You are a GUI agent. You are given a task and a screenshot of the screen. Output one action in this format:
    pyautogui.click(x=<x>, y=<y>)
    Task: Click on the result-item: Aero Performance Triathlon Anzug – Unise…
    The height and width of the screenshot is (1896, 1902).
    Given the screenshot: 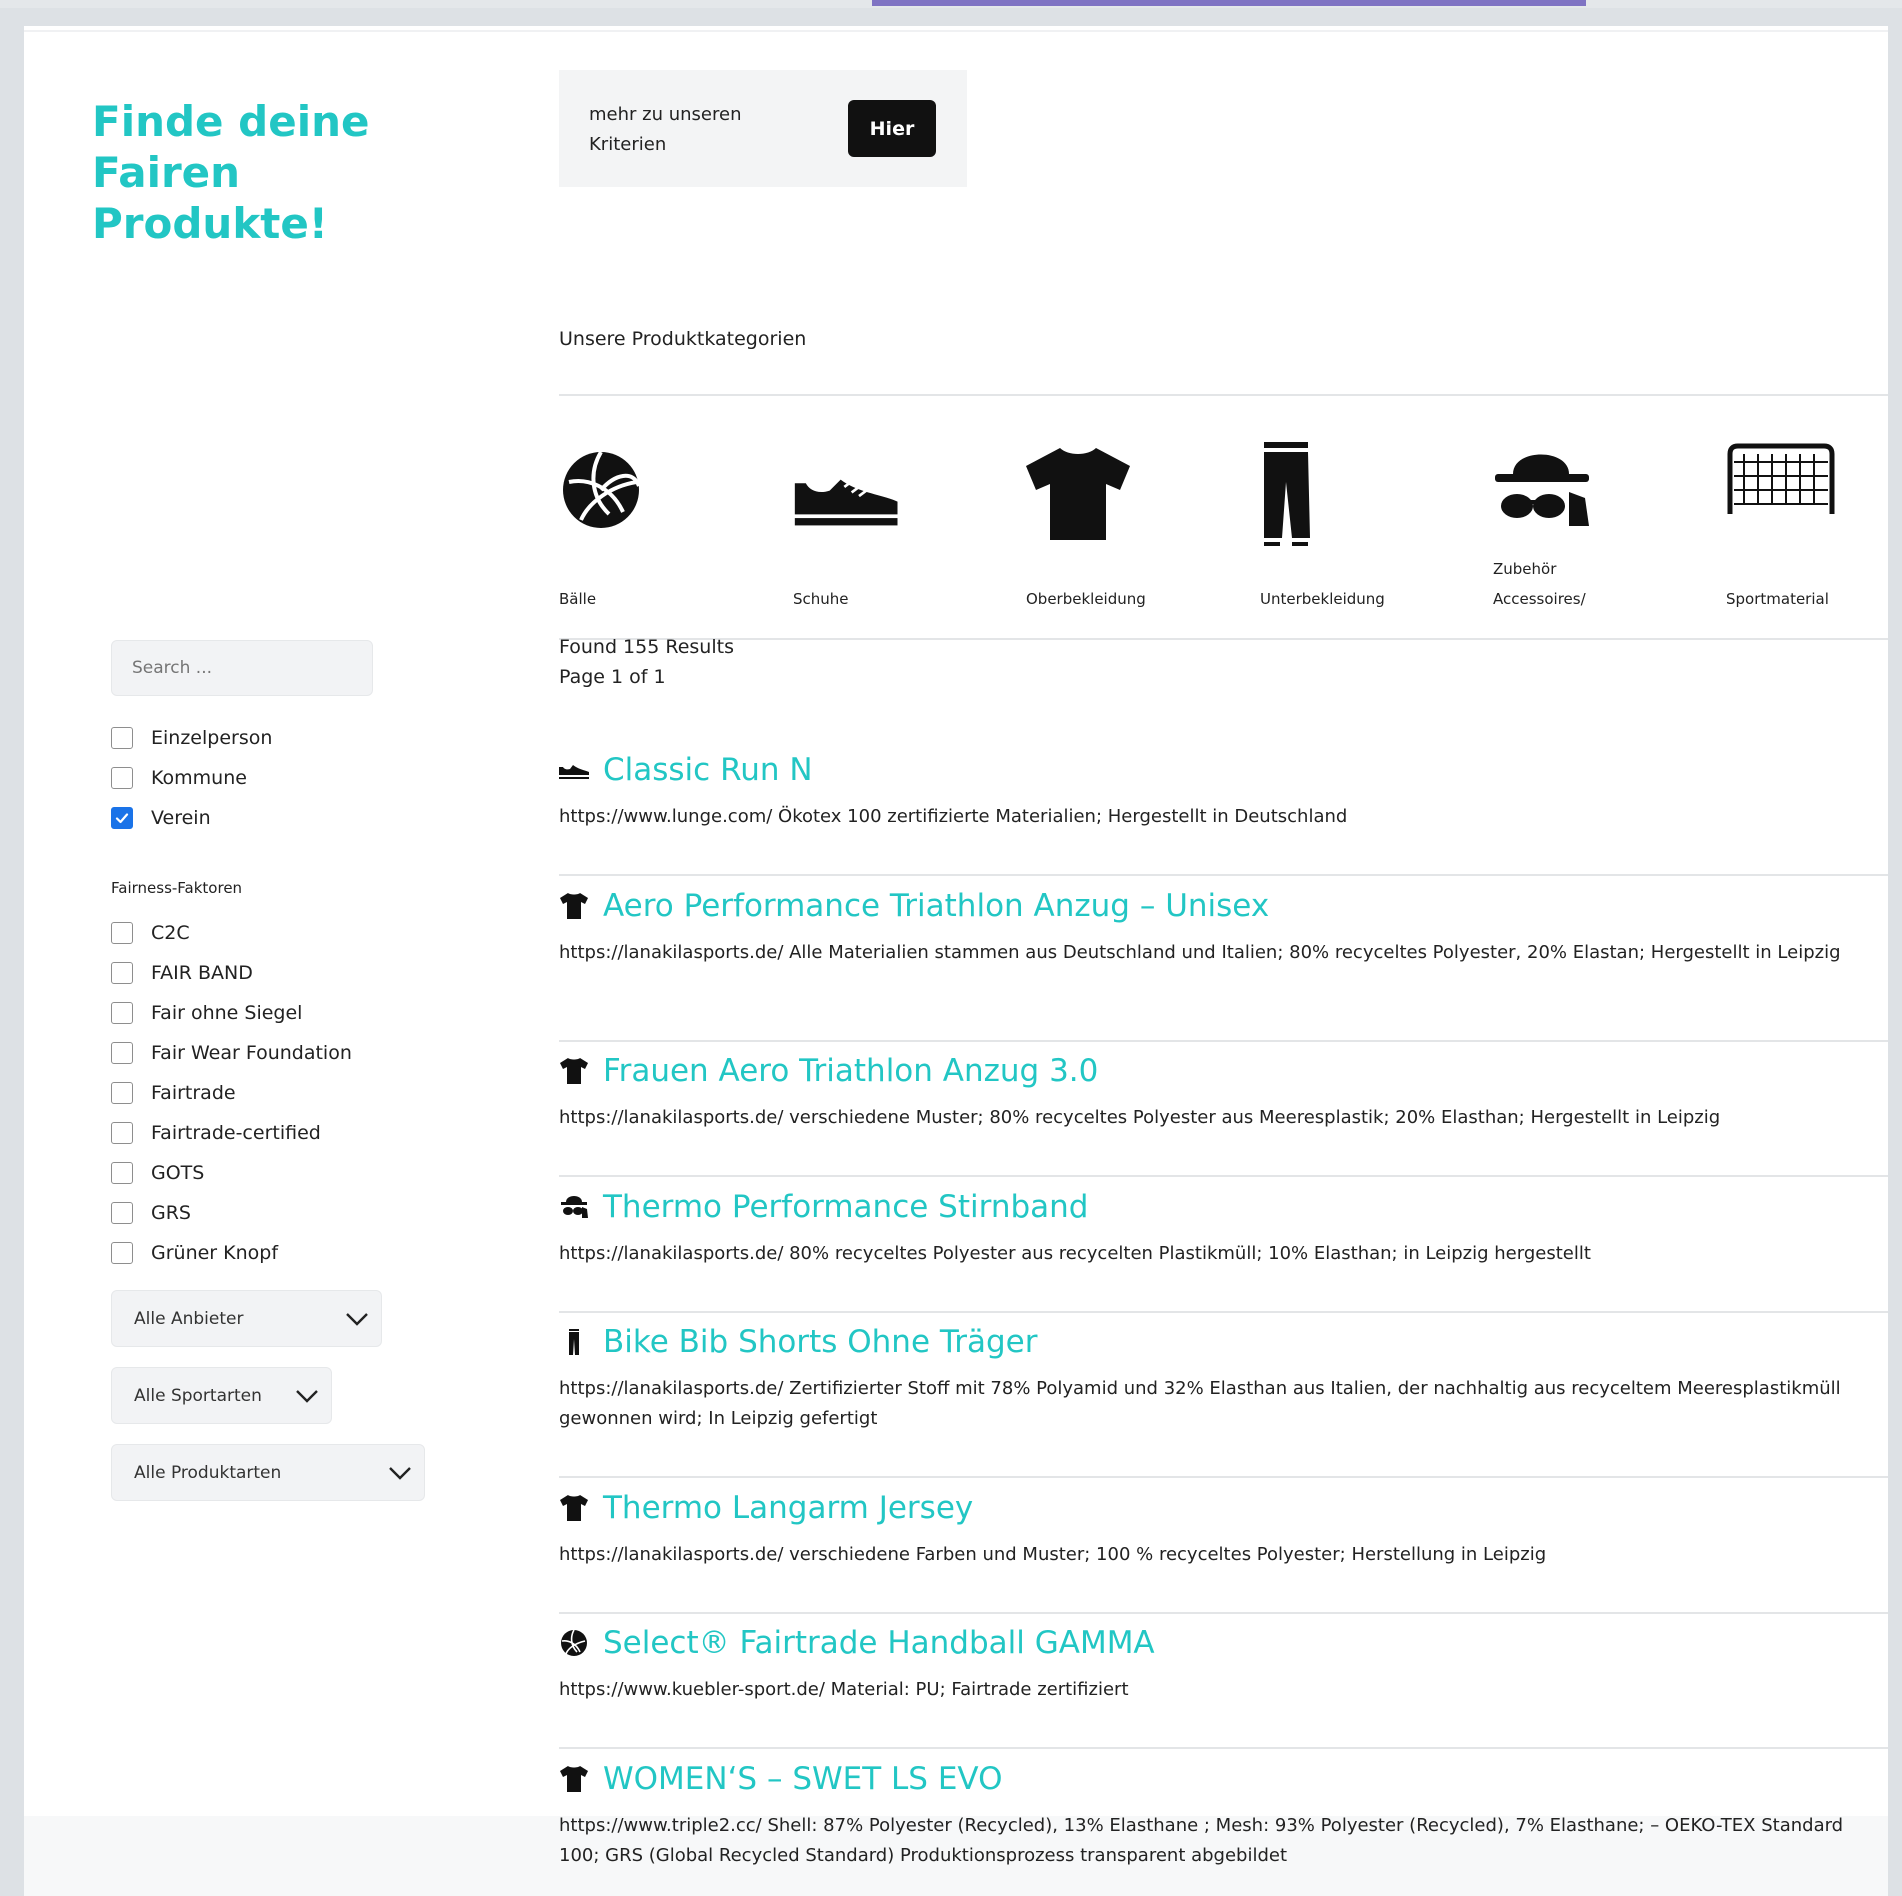 What is the action you would take?
    pyautogui.click(x=1223, y=927)
    